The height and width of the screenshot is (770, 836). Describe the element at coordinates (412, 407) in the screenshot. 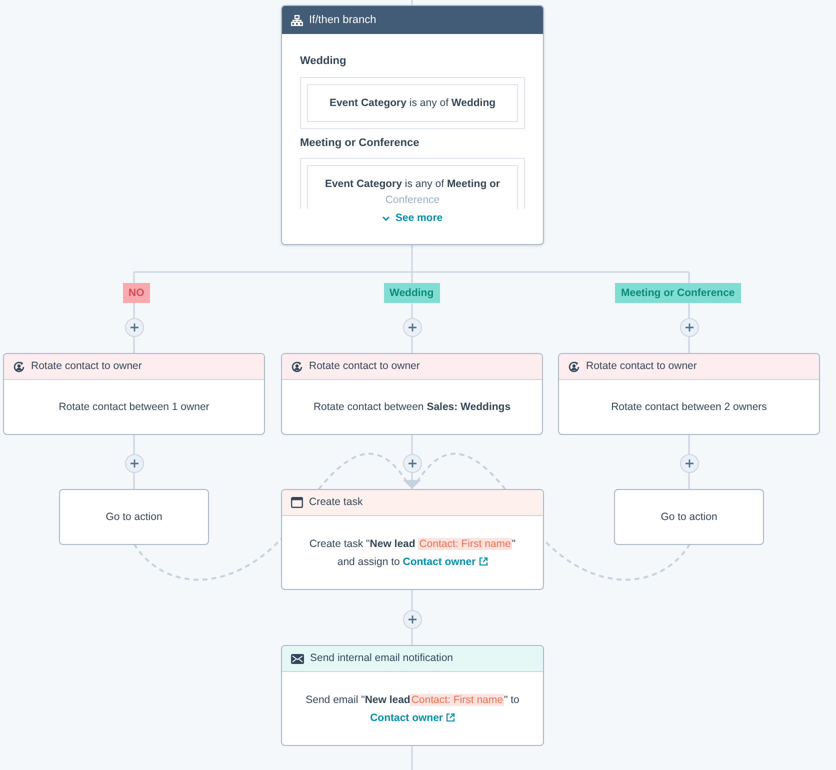

I see `action-description: Rotate contact between Sales: Weddings` at that location.